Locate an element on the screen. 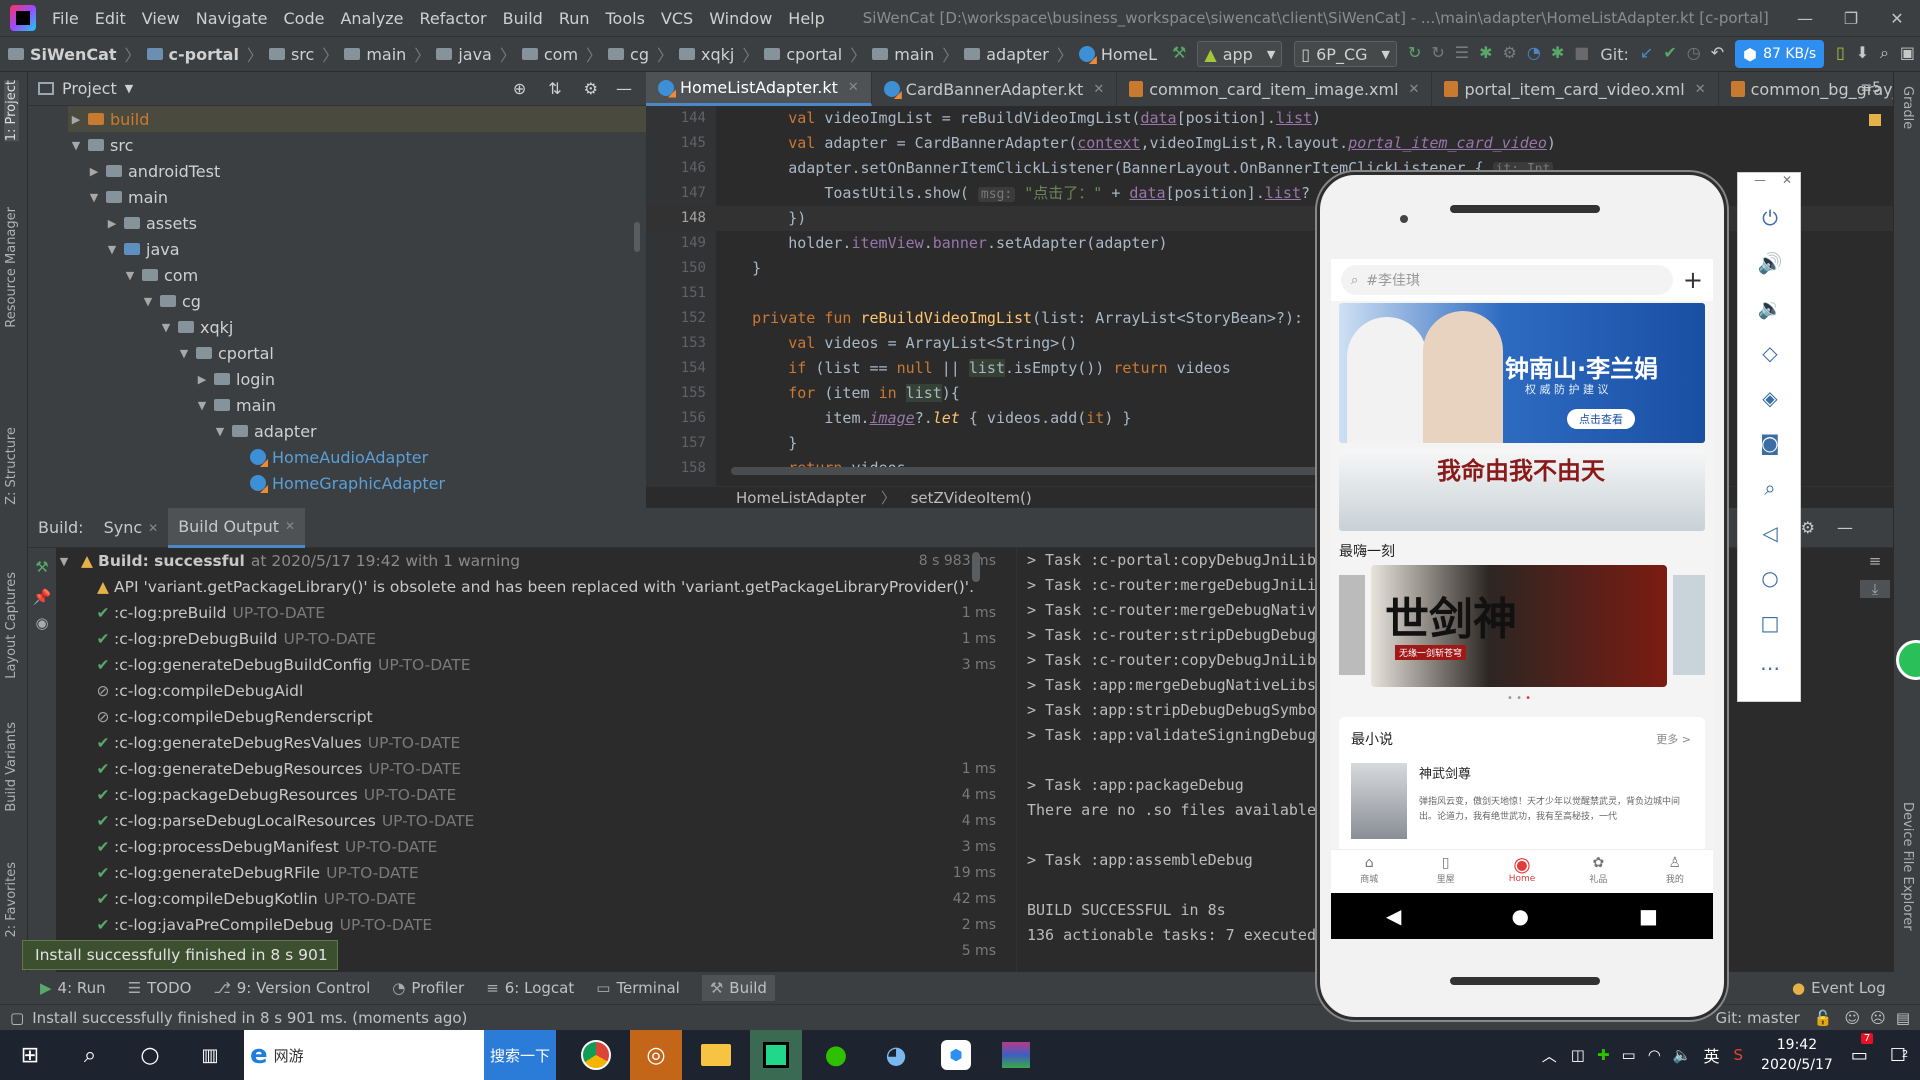  nav-shop: ⌂ 商城 is located at coordinates (1369, 871).